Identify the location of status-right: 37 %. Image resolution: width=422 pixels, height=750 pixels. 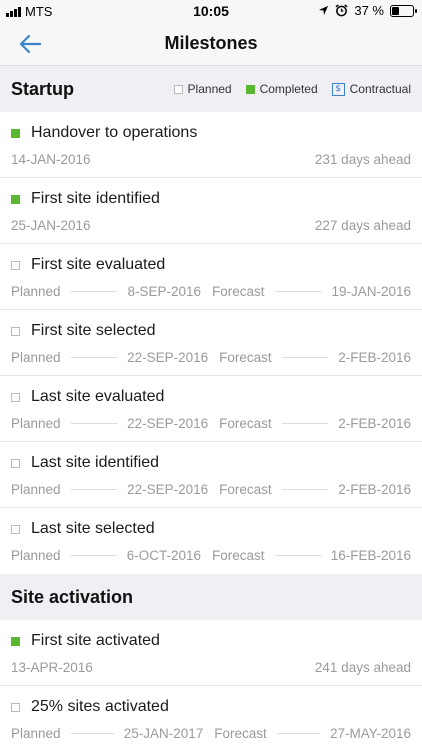
(367, 10).